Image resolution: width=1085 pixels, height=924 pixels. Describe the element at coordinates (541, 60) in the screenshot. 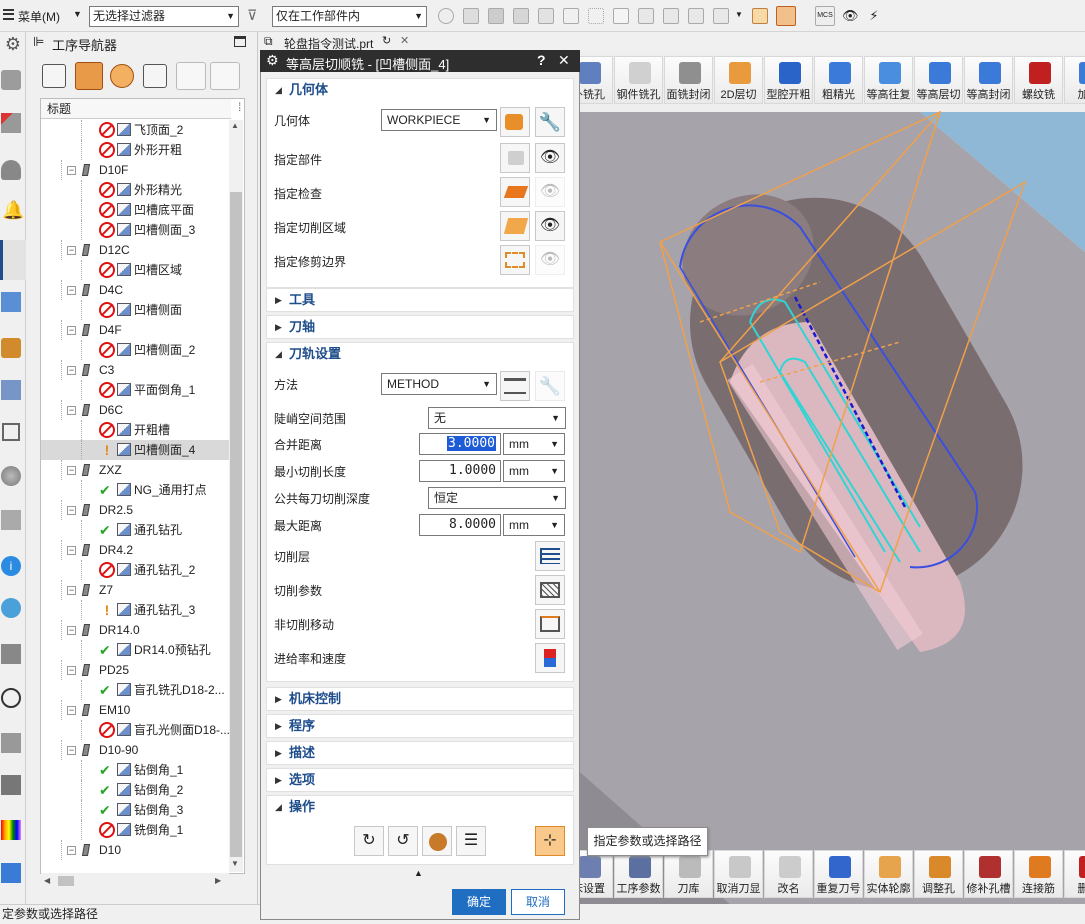

I see `help-button: ?` at that location.